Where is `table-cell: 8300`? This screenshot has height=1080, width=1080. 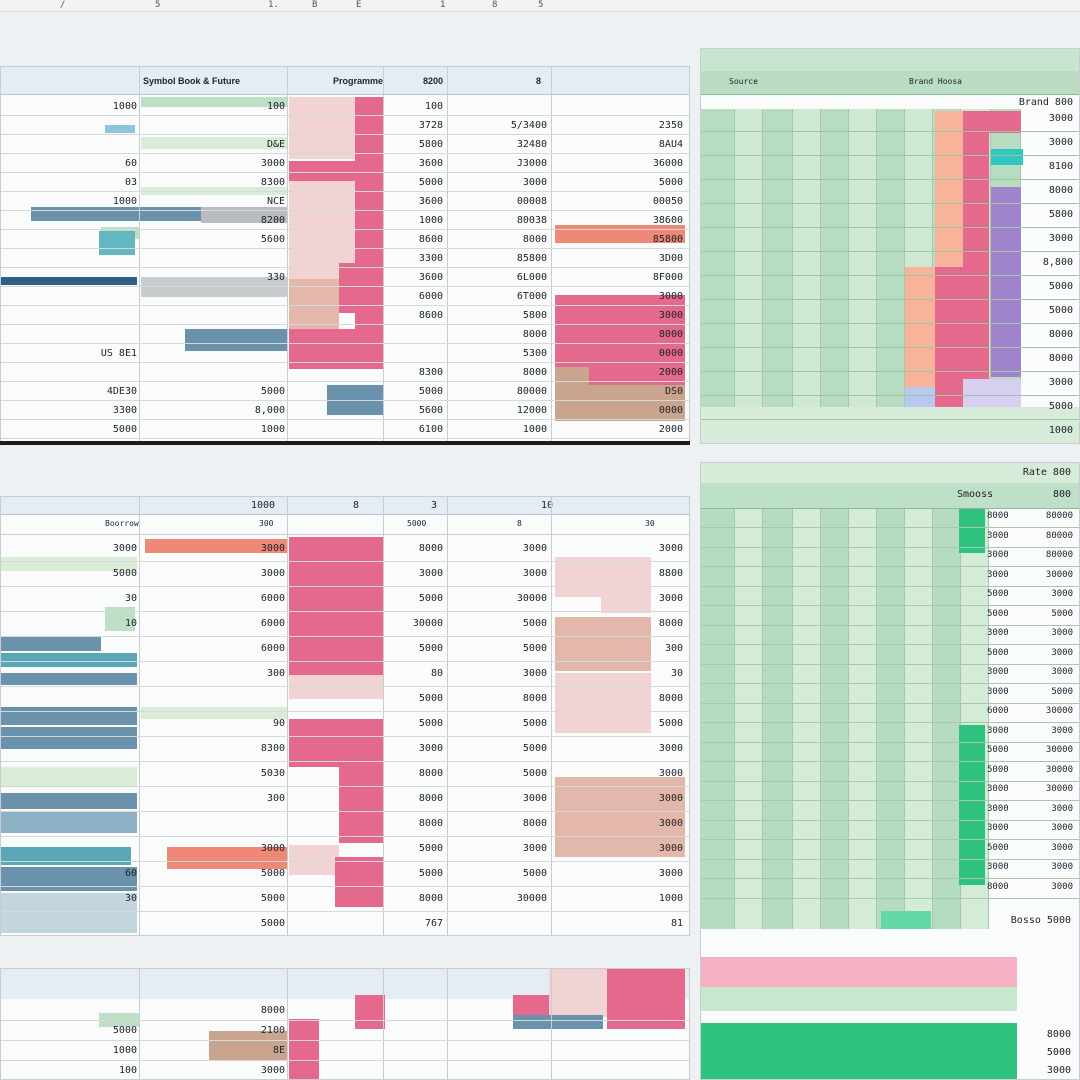 table-cell: 8300 is located at coordinates (273, 182).